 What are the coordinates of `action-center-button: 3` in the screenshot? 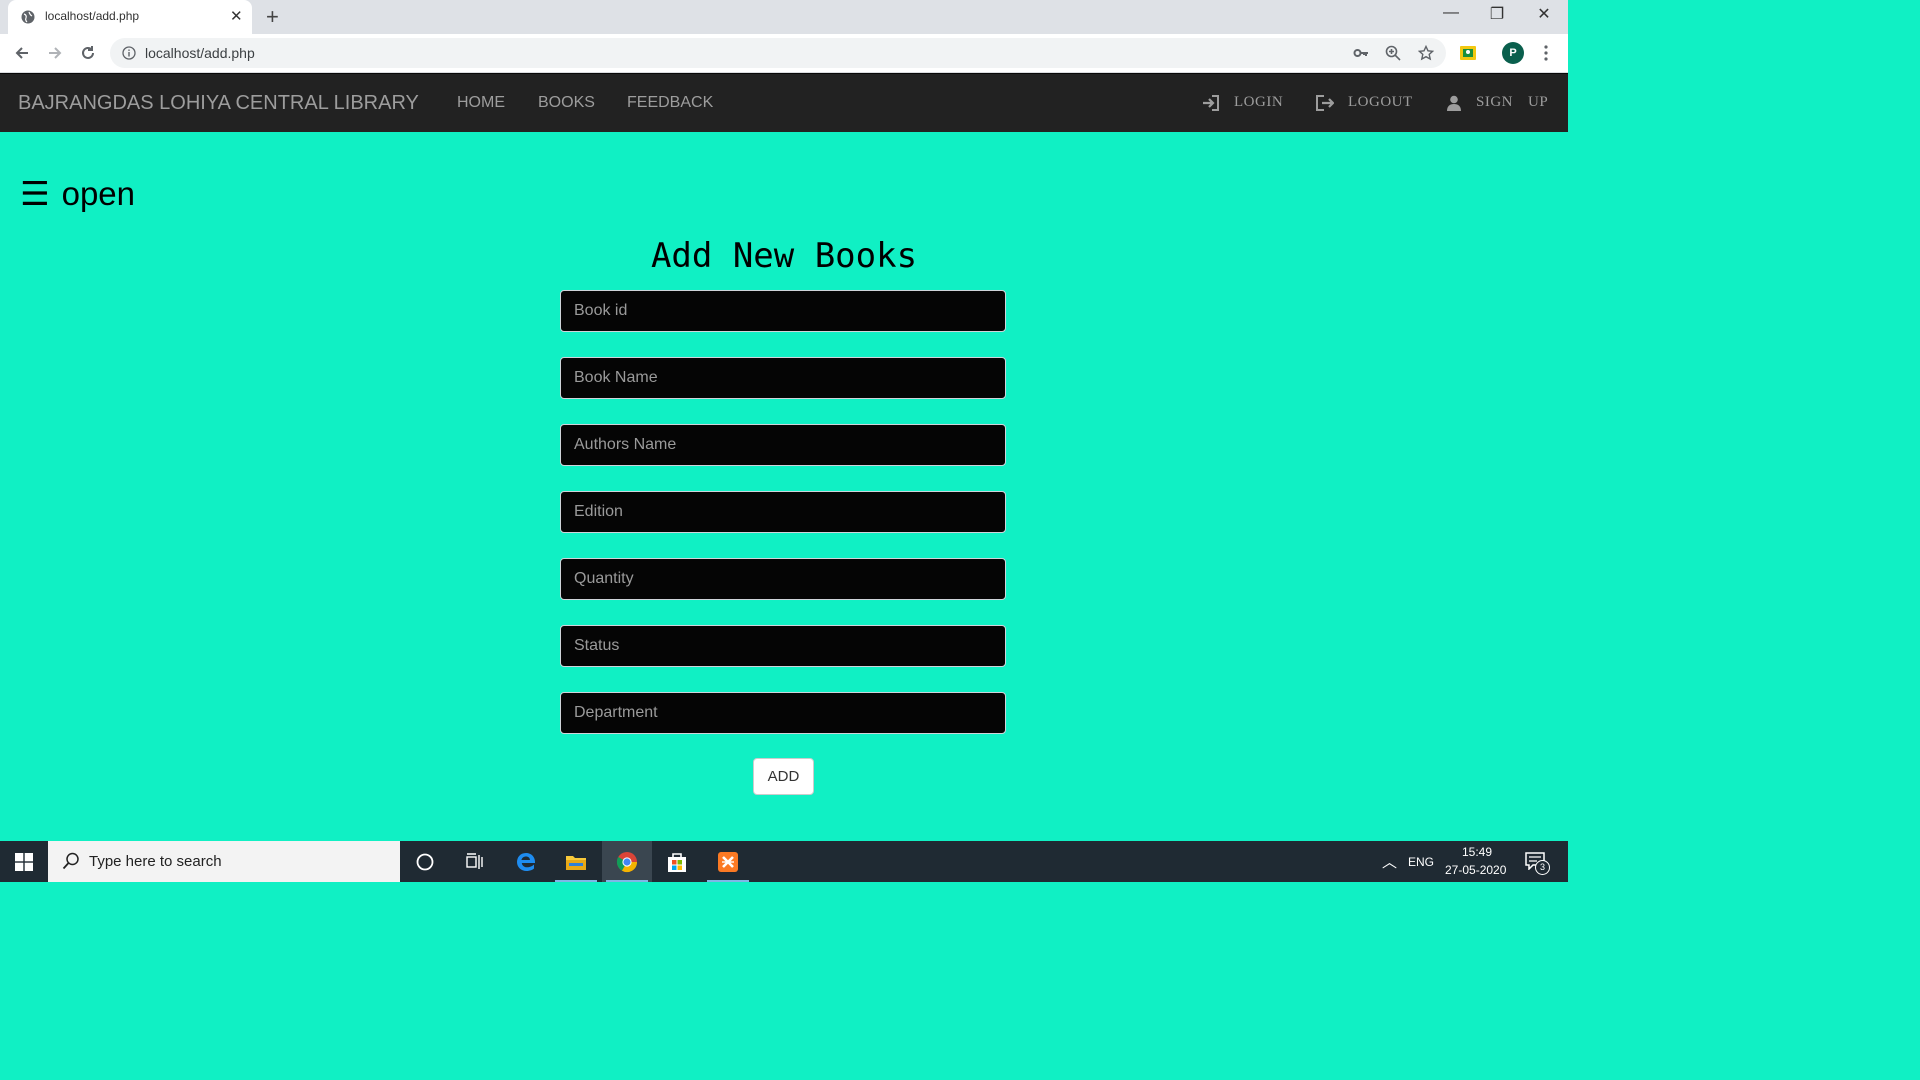 It's located at (1537, 863).